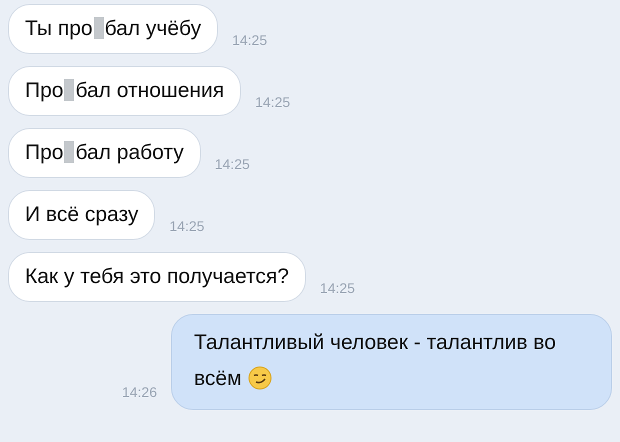  Describe the element at coordinates (59, 28) in the screenshot. I see `message-text: Ты про` at that location.